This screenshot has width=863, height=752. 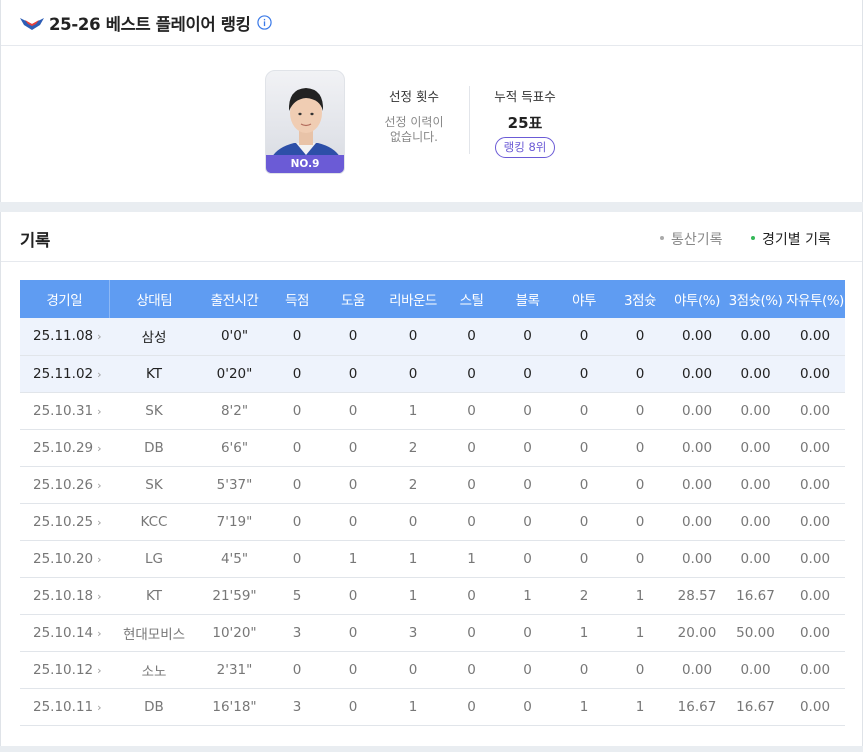 I want to click on cell-pts: 5, so click(x=297, y=595).